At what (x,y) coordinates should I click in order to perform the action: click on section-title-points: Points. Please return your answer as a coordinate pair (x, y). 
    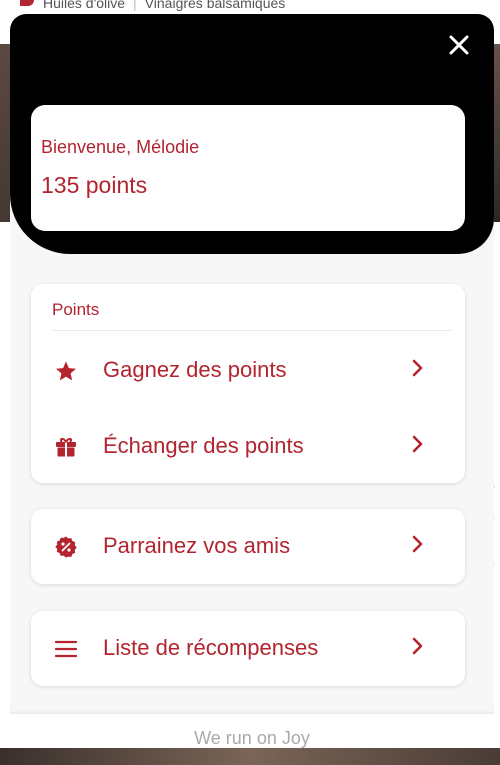
    Looking at the image, I should click on (76, 309).